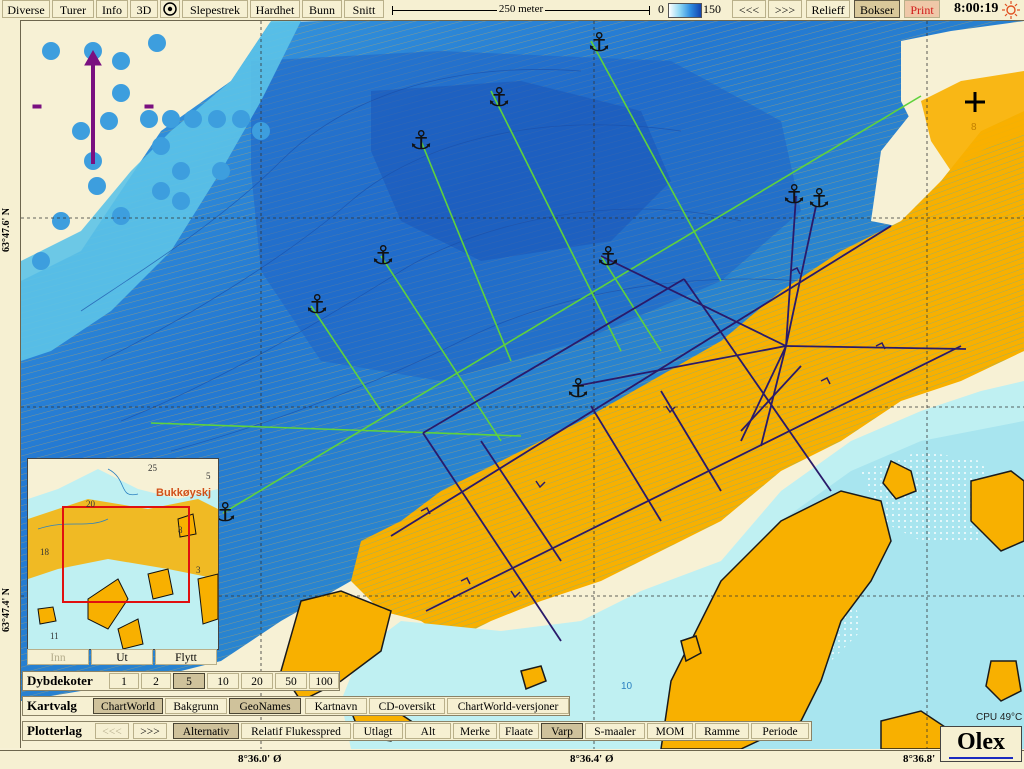 This screenshot has width=1024, height=769. Describe the element at coordinates (180, 530) in the screenshot. I see `minimap-depth: 8` at that location.